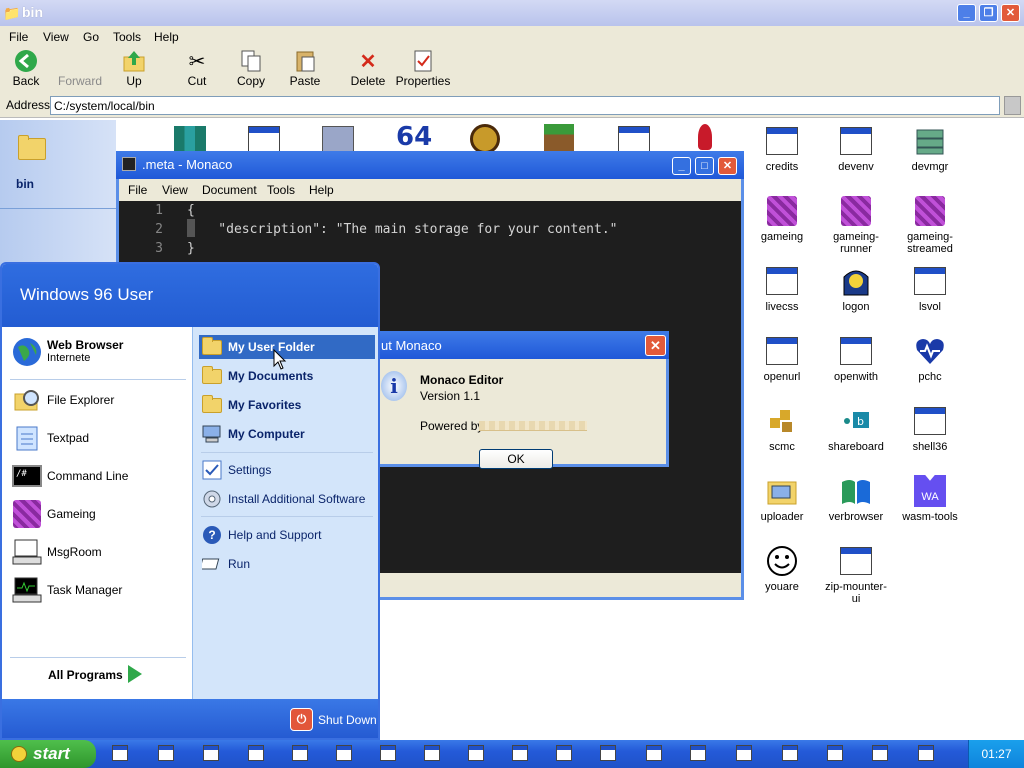 This screenshot has width=1024, height=768. Describe the element at coordinates (782, 568) in the screenshot. I see `file-item-youare: youare` at that location.